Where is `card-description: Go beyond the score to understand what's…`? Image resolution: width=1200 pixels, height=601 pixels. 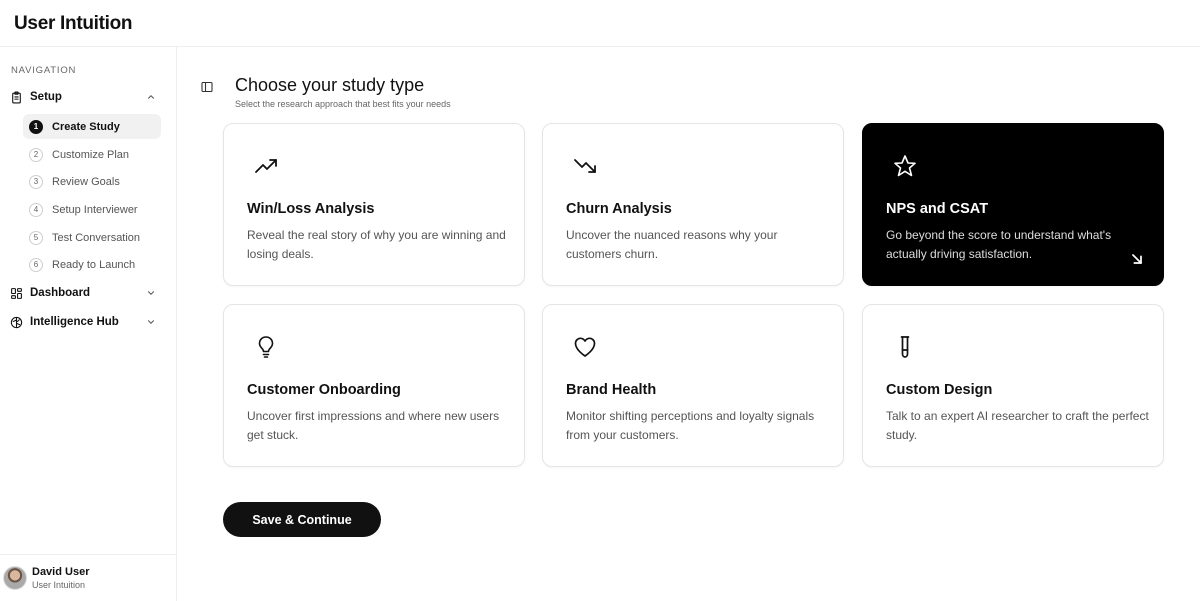 card-description: Go beyond the score to understand what's… is located at coordinates (999, 244).